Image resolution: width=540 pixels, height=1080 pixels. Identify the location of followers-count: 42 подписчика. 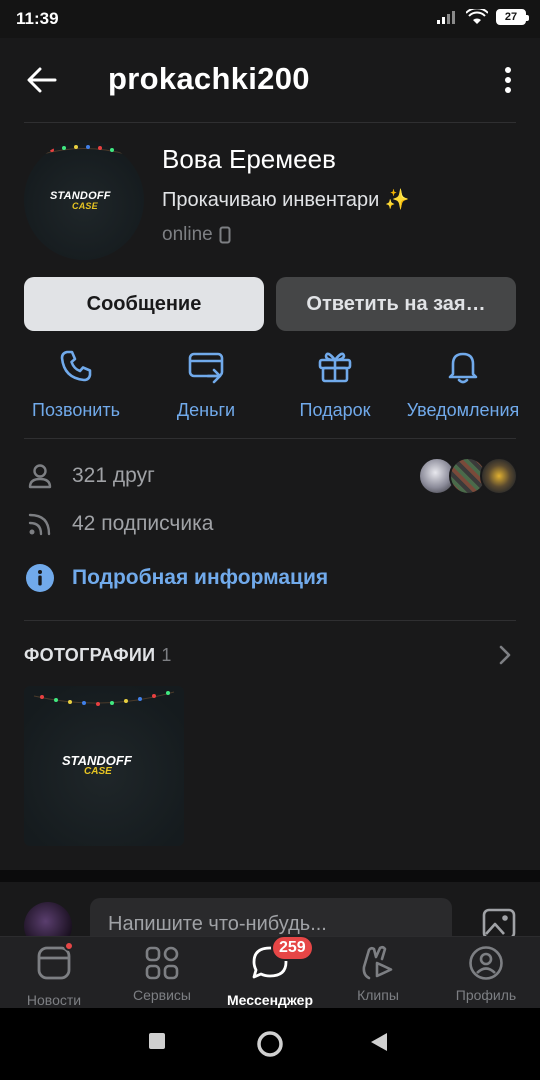
(143, 523).